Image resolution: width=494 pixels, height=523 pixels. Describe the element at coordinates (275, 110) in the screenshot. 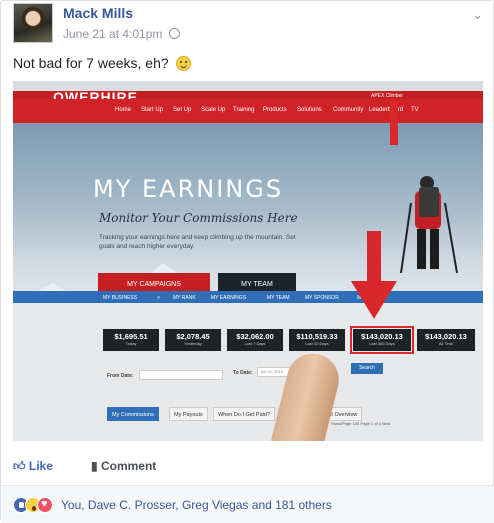

I see `nav-products: Products` at that location.